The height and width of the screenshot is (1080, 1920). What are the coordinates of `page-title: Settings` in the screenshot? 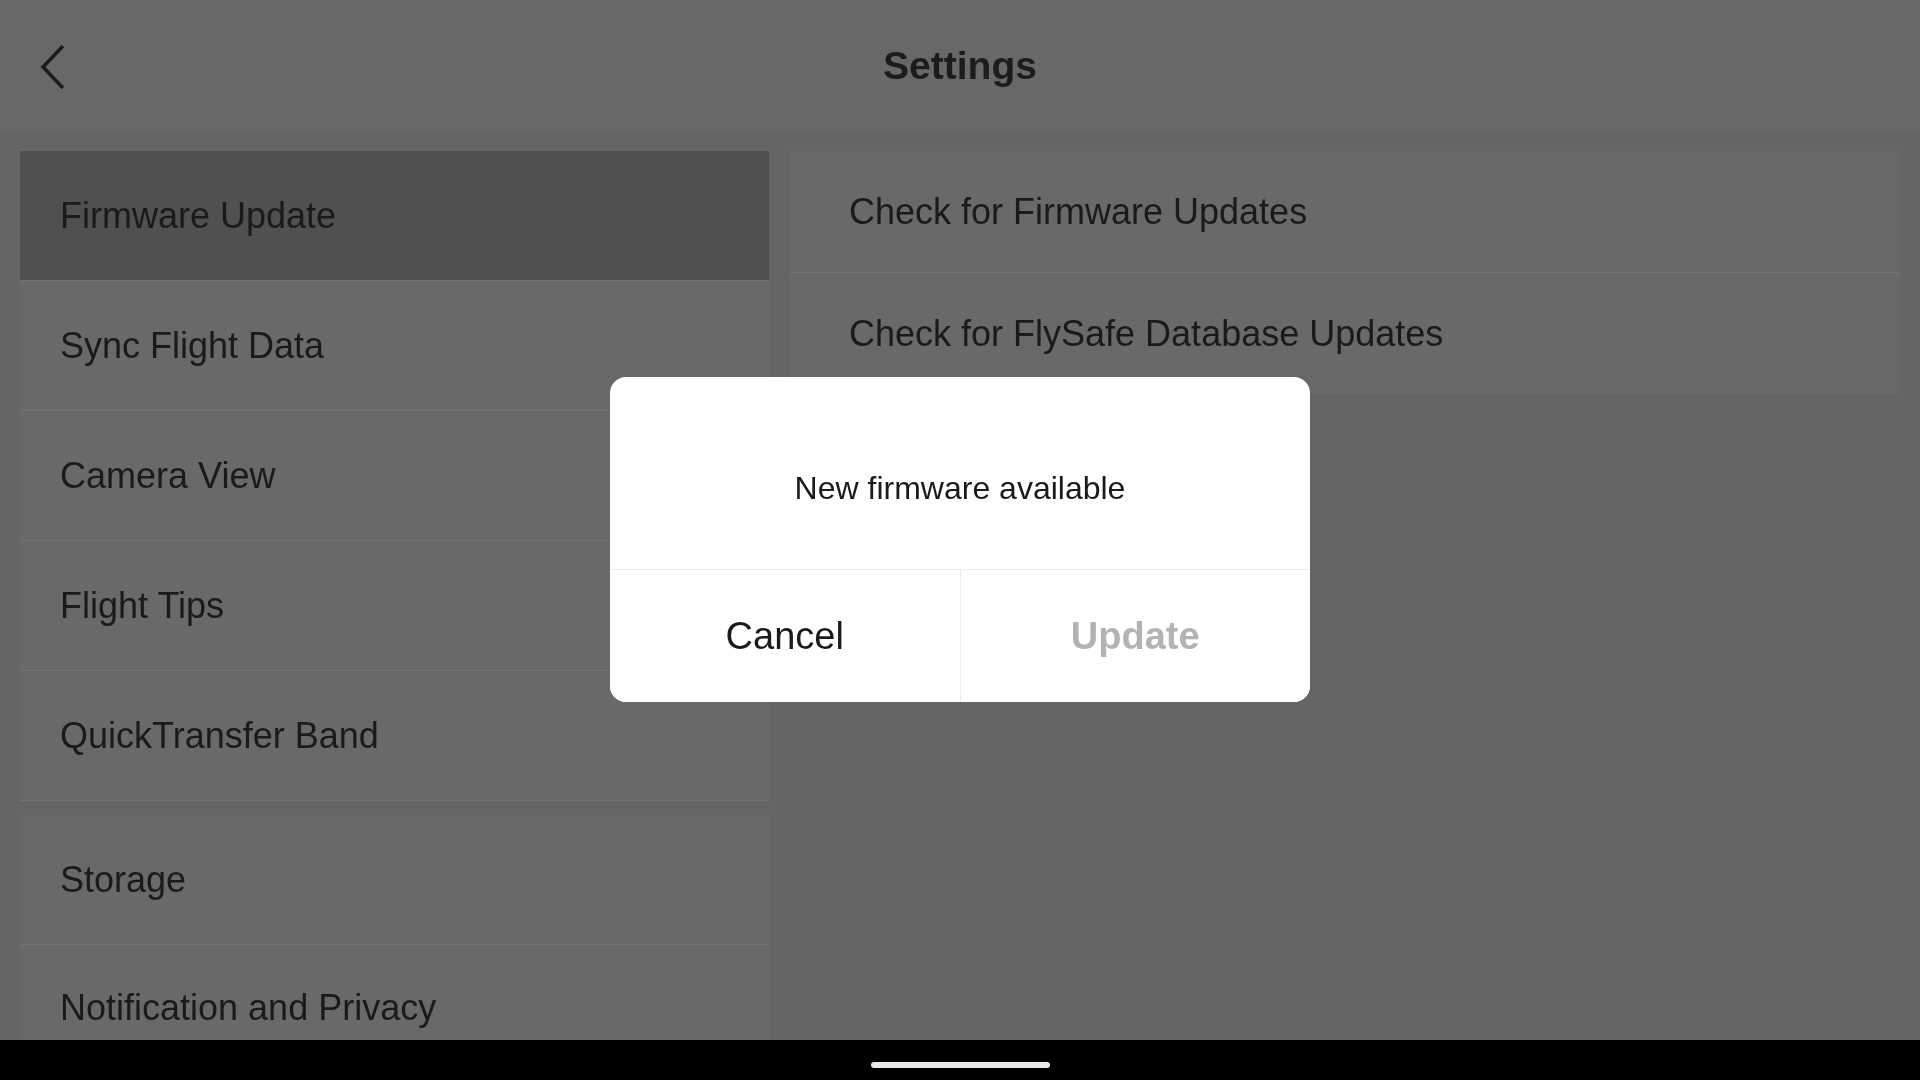 It's located at (960, 66).